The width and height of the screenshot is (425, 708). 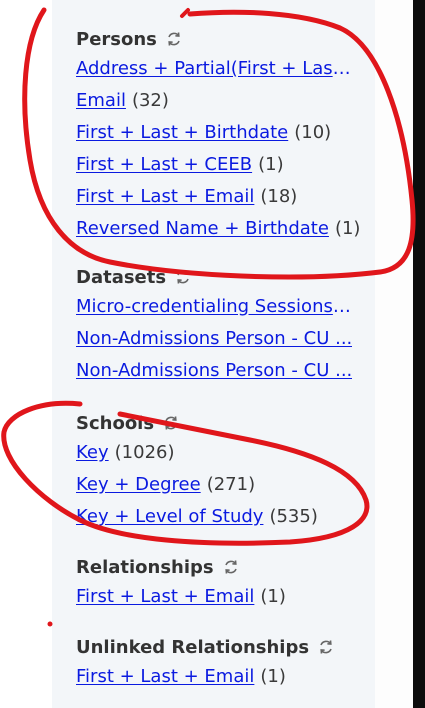 I want to click on rule-count: (535), so click(x=293, y=516).